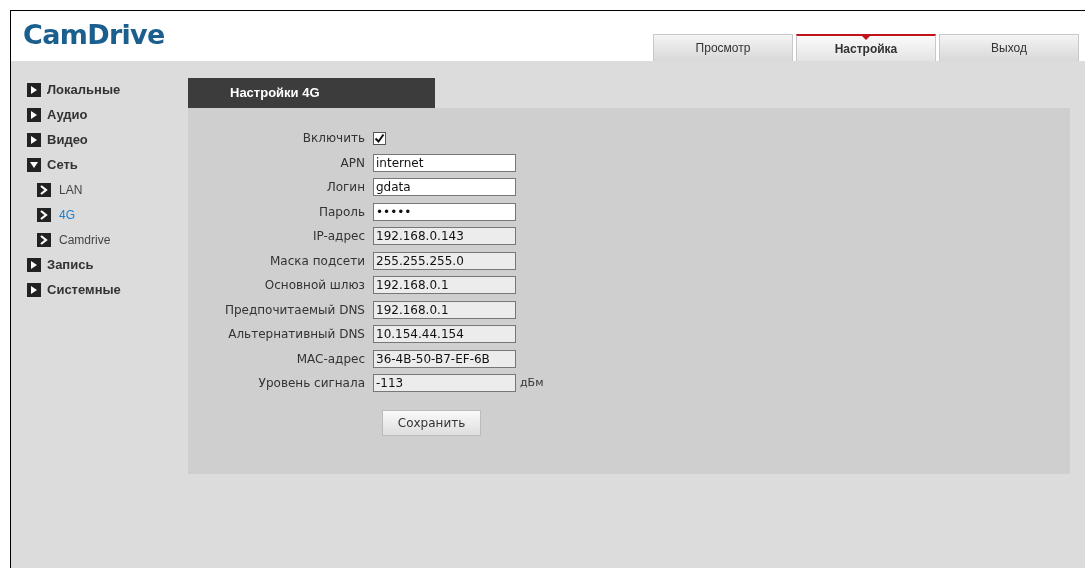 This screenshot has height=568, width=1085. What do you see at coordinates (296, 335) in the screenshot?
I see `field-label: Альтернативный DNS` at bounding box center [296, 335].